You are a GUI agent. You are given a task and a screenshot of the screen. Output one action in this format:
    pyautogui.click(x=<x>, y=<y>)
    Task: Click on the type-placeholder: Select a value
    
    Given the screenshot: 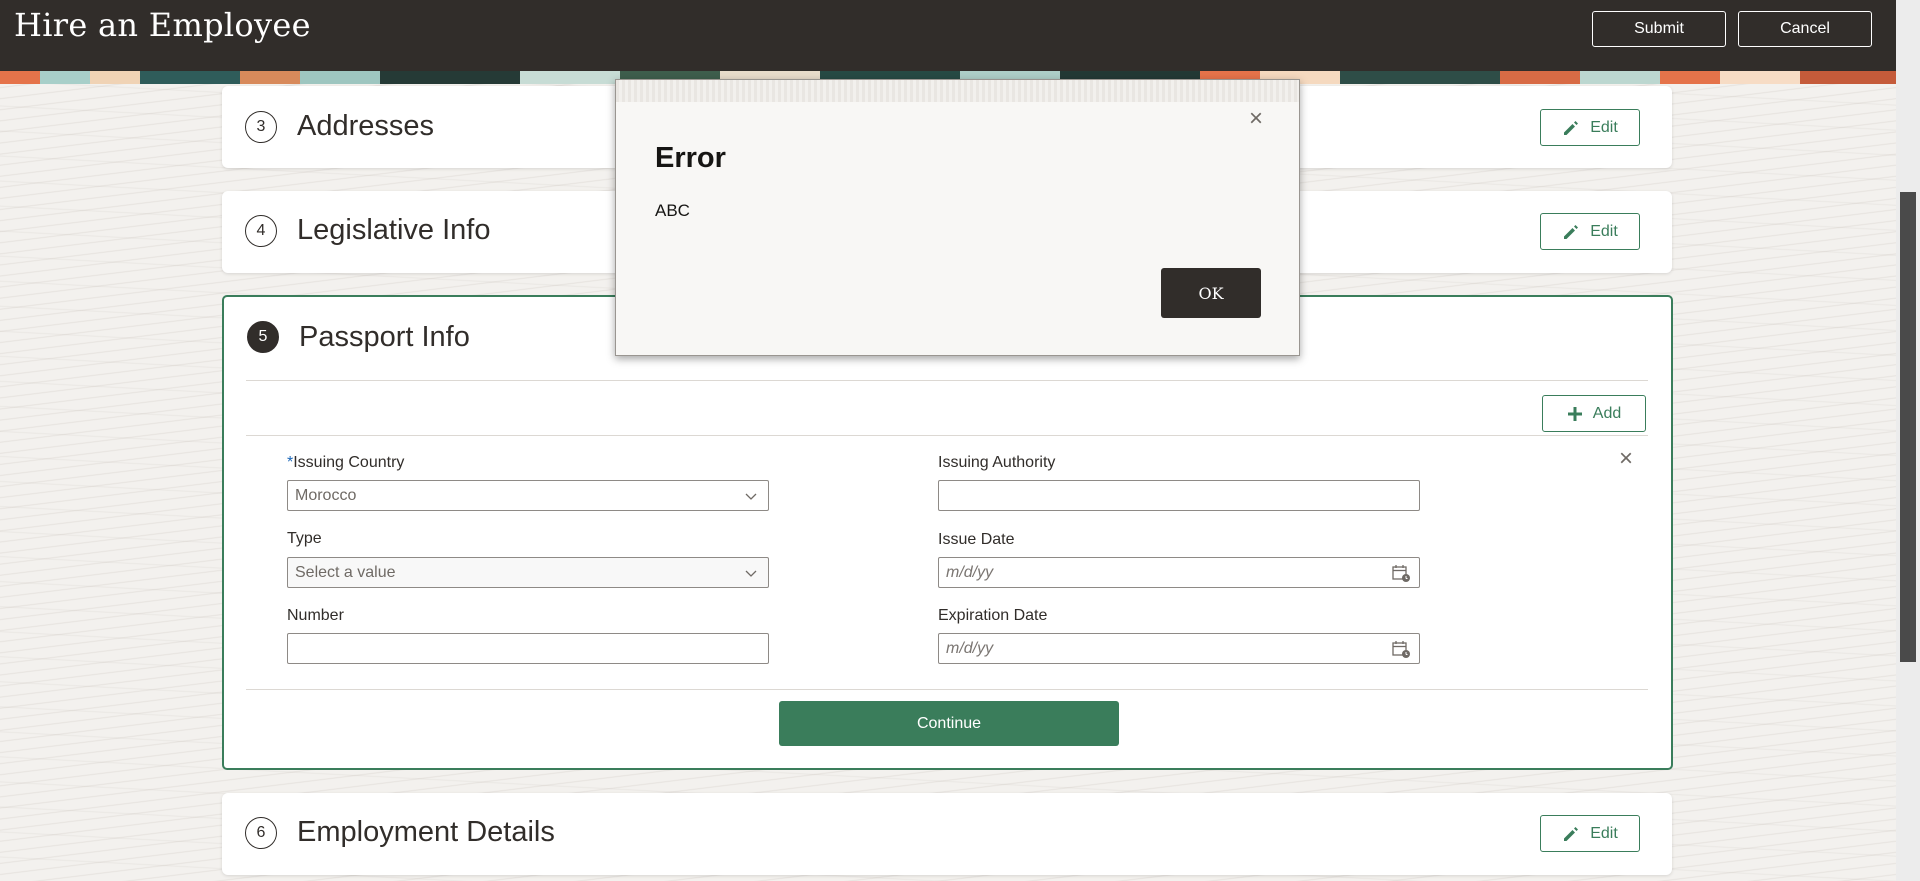 What is the action you would take?
    pyautogui.click(x=345, y=572)
    